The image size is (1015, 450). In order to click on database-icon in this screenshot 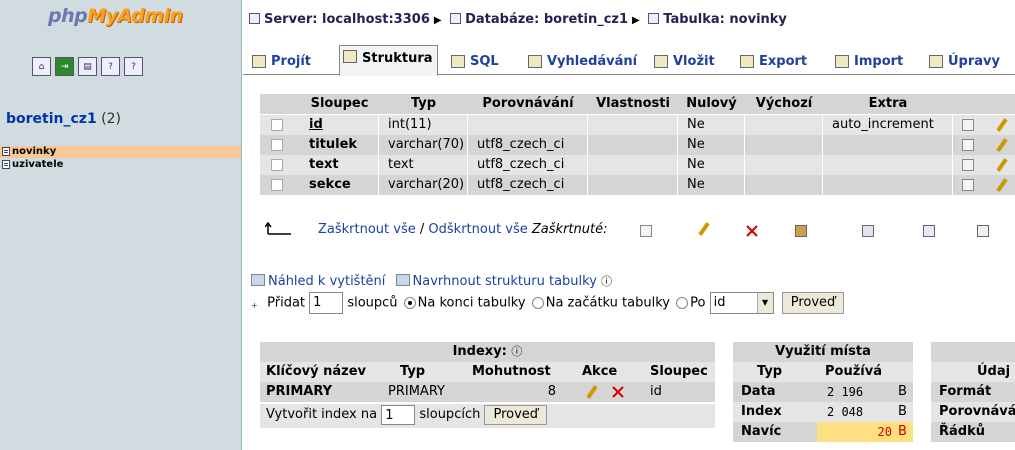, I will do `click(456, 18)`.